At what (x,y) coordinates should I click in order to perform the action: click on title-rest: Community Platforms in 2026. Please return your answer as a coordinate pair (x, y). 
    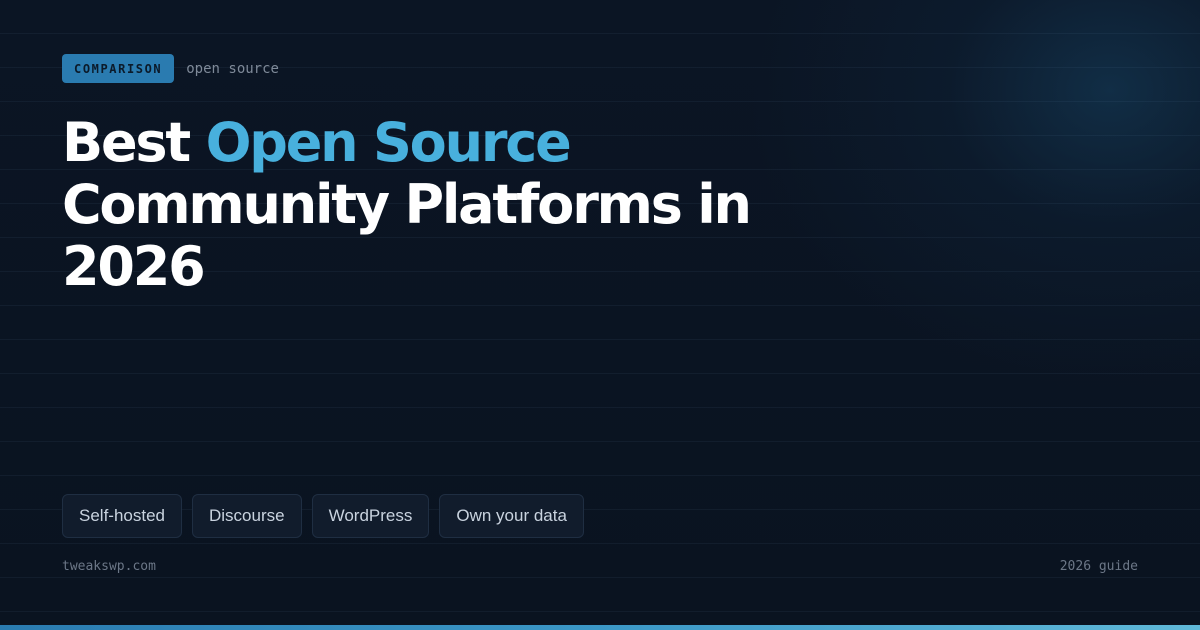
    Looking at the image, I should click on (407, 235).